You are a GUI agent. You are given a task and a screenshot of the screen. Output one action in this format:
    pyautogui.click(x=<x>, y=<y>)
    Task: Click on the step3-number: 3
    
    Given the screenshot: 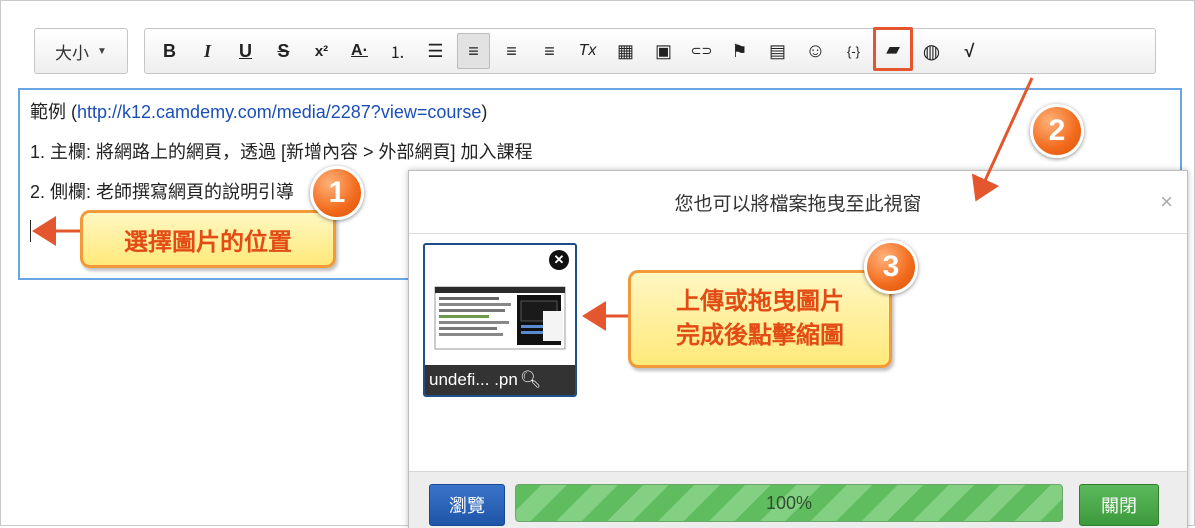 What is the action you would take?
    pyautogui.click(x=891, y=266)
    